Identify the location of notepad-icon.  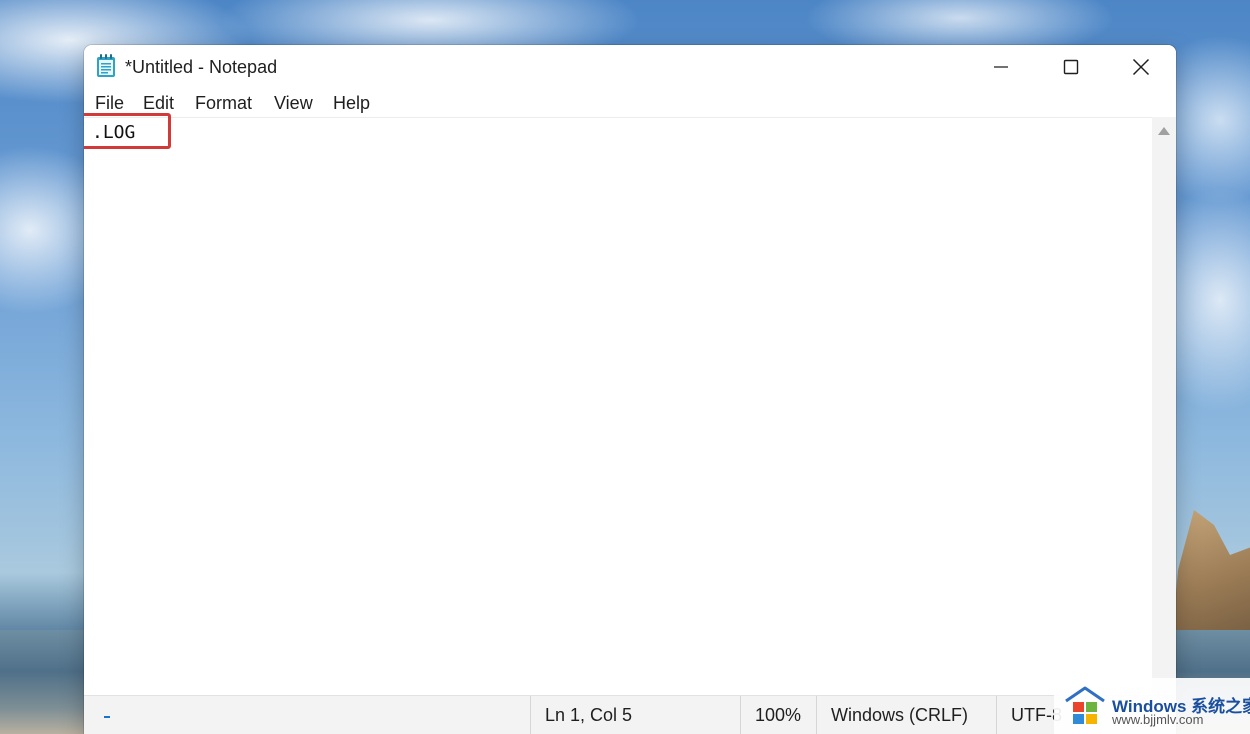
(106, 66).